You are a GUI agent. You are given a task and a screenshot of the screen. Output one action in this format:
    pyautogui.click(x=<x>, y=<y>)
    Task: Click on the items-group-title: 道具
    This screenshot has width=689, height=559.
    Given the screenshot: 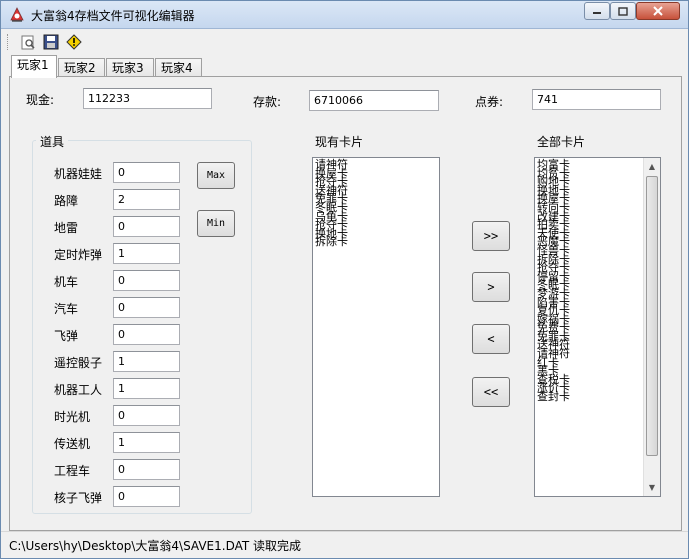 What is the action you would take?
    pyautogui.click(x=52, y=141)
    